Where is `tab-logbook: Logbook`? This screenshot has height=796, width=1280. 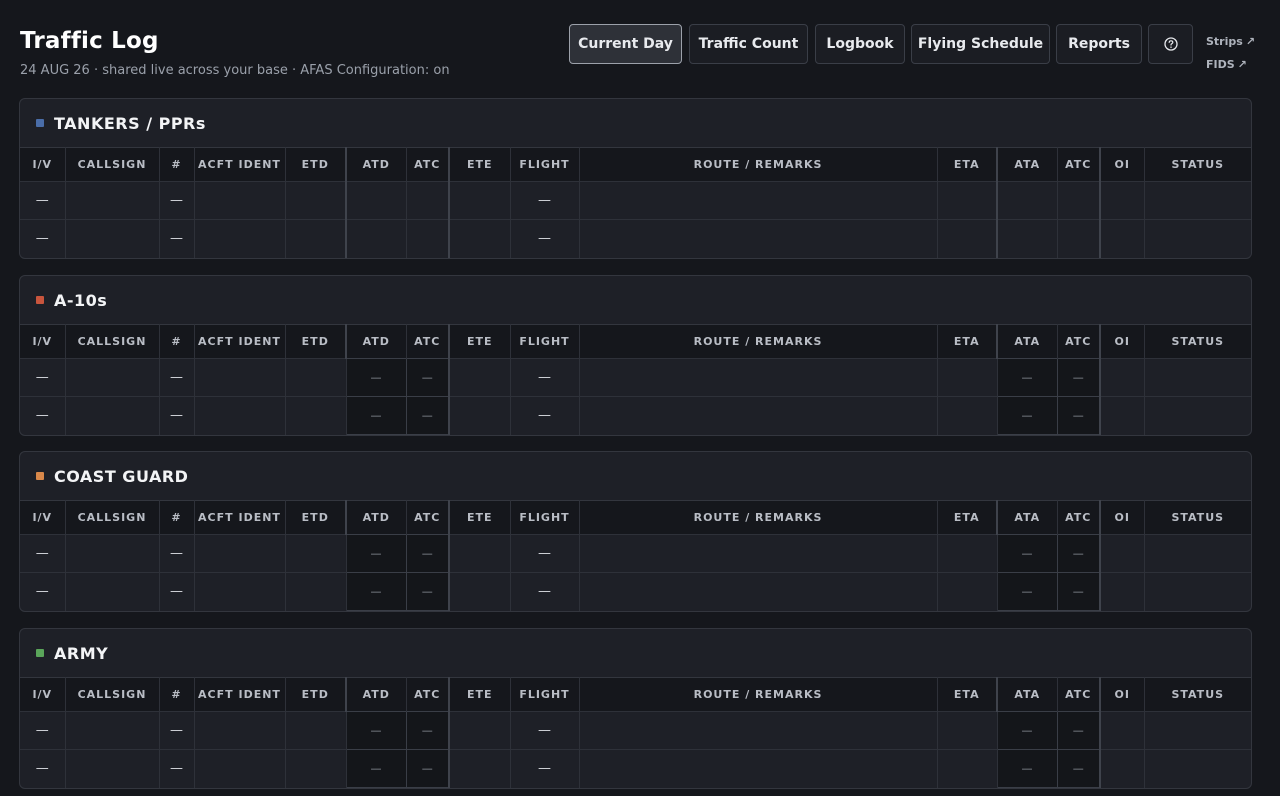
tab-logbook: Logbook is located at coordinates (860, 44).